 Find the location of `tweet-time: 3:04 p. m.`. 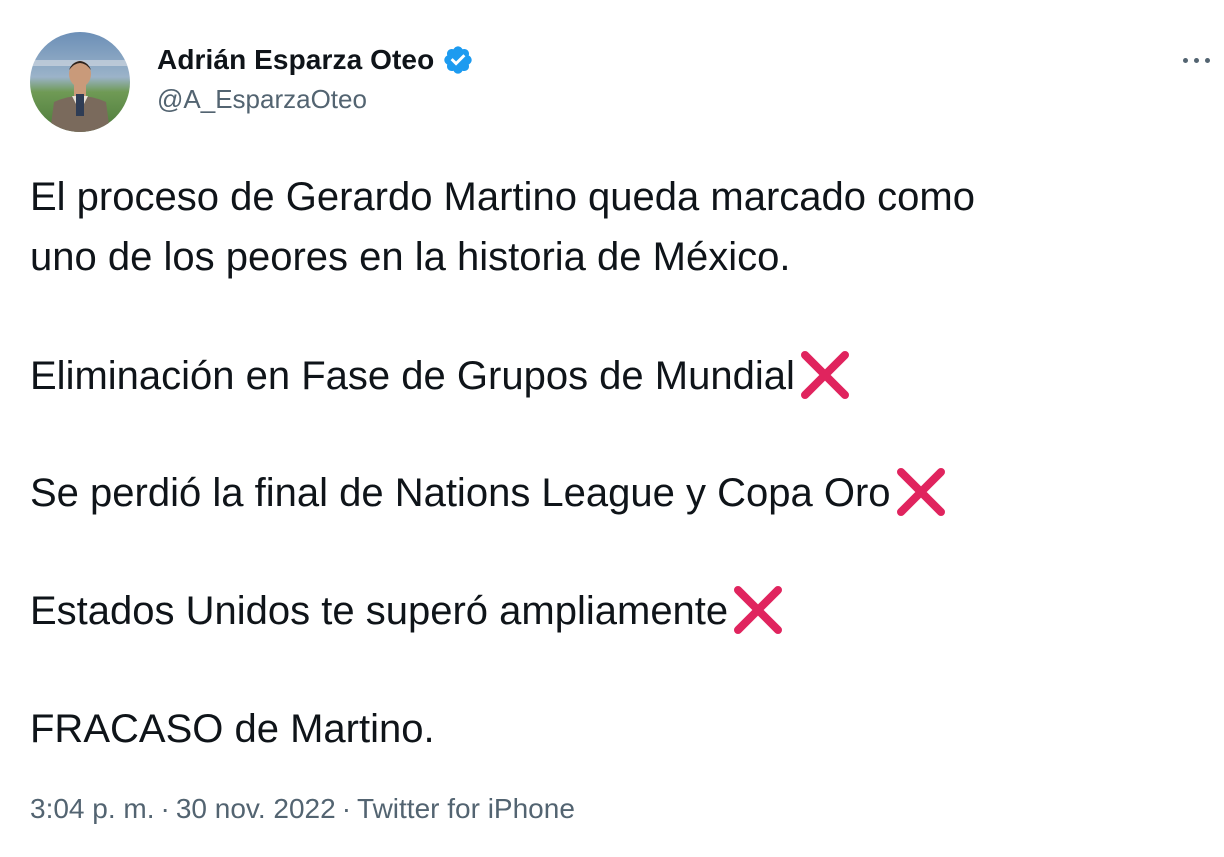

tweet-time: 3:04 p. m. is located at coordinates (92, 808).